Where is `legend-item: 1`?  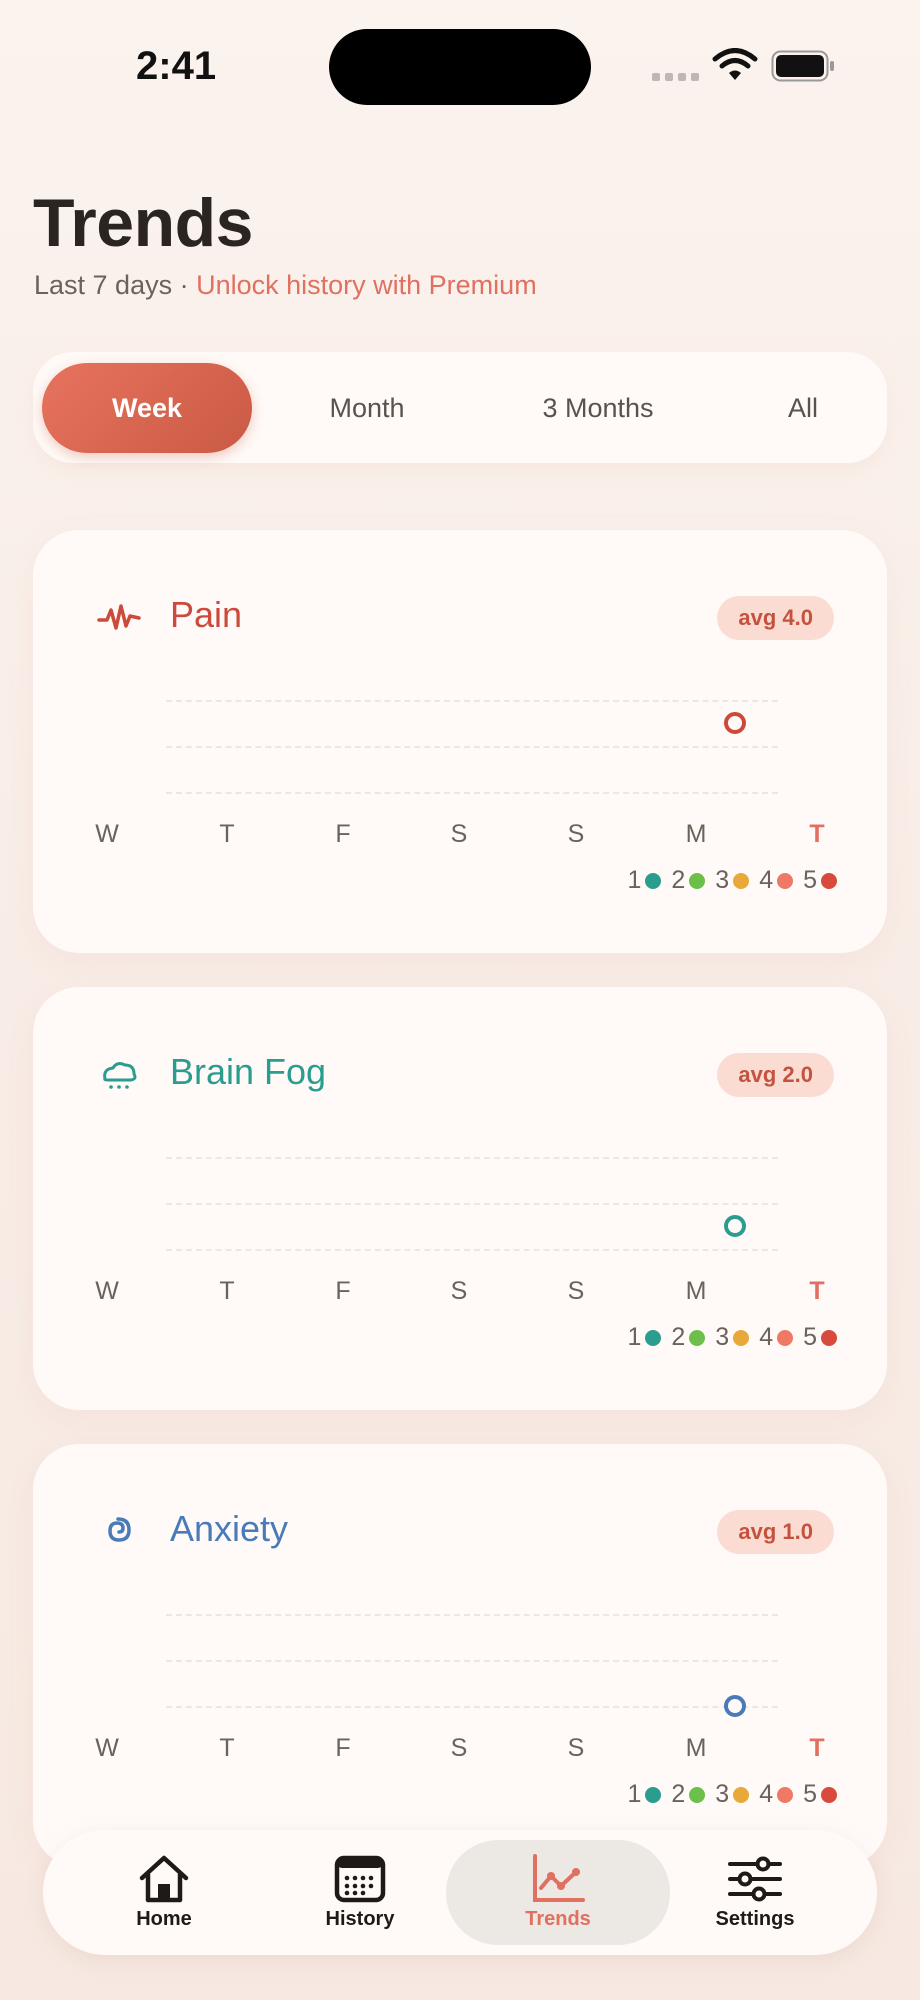
legend-item: 1 is located at coordinates (644, 1337).